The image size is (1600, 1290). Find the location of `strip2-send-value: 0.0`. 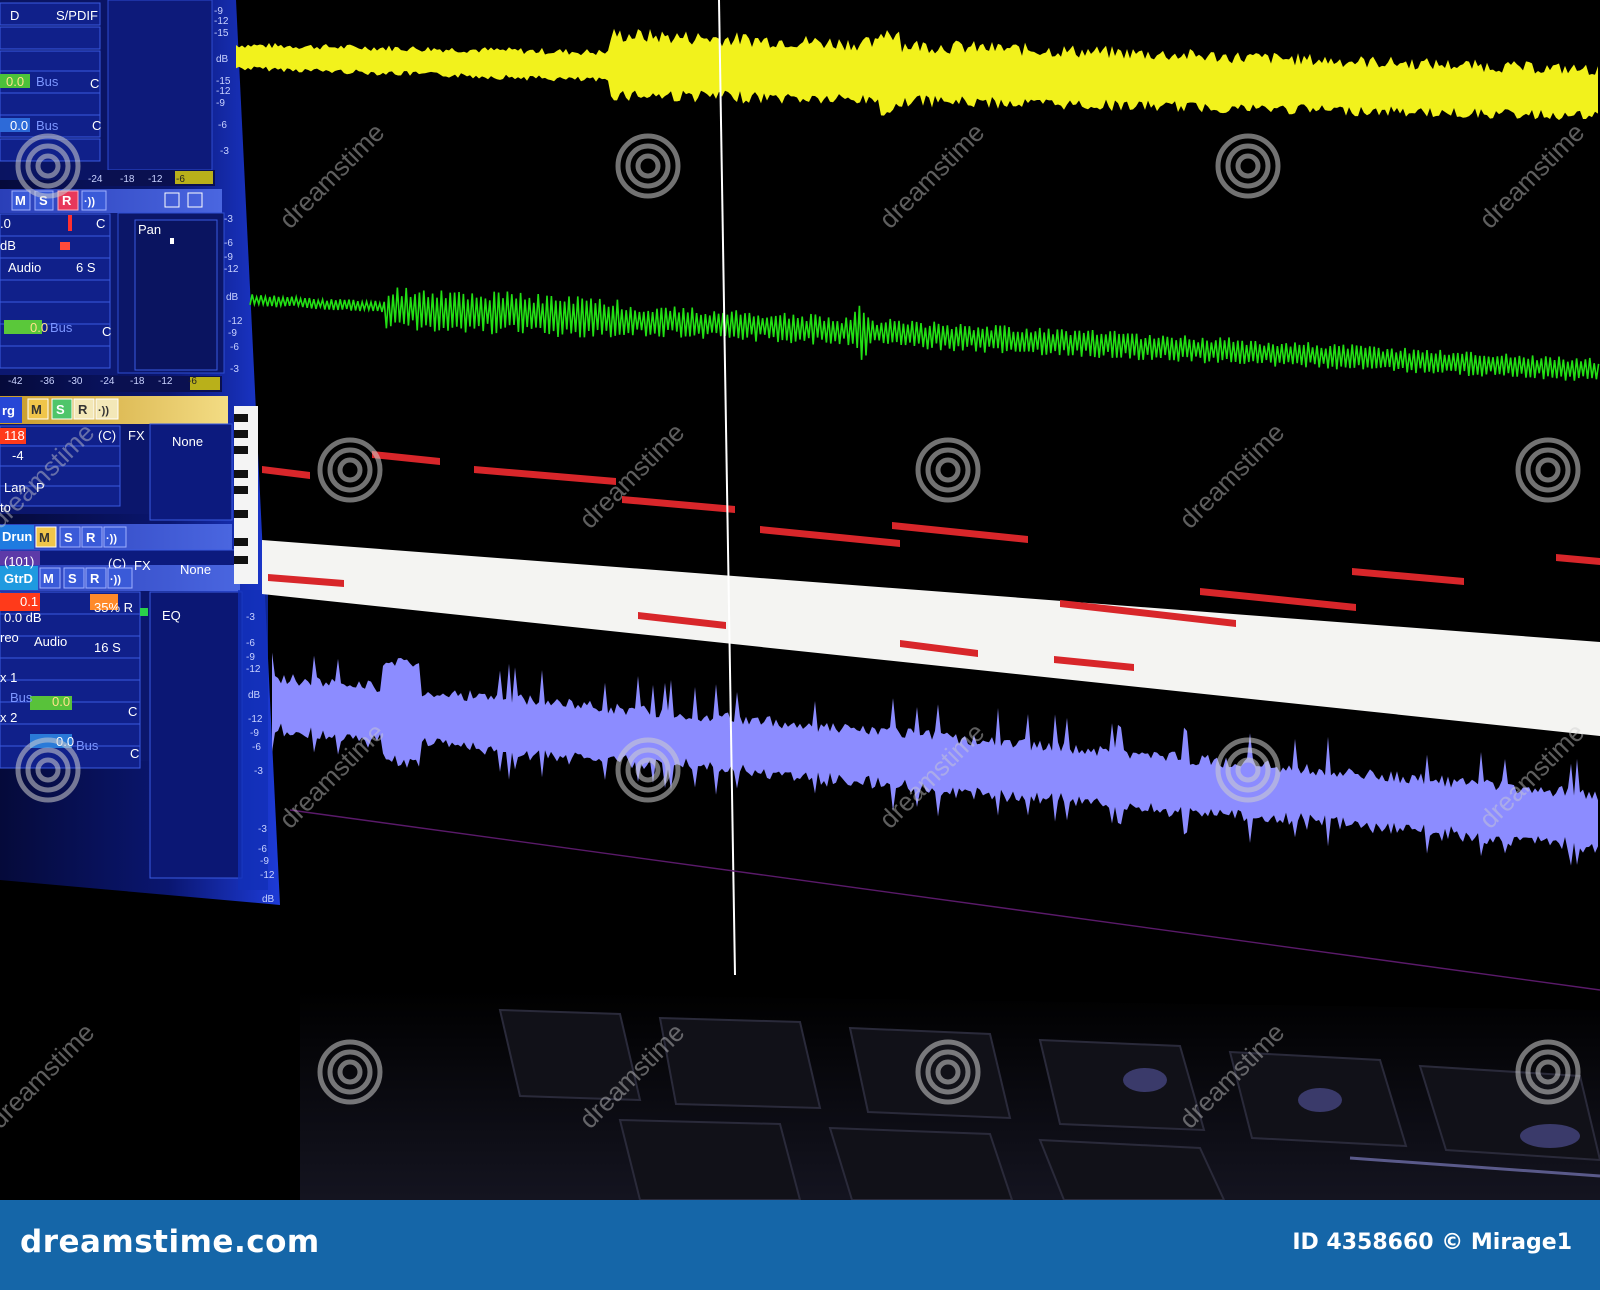

strip2-send-value: 0.0 is located at coordinates (39, 327).